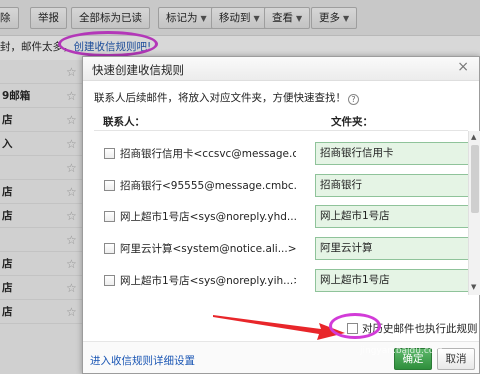 This screenshot has width=480, height=374. I want to click on dialog-header: 快速创建收信规则 ×, so click(281, 69).